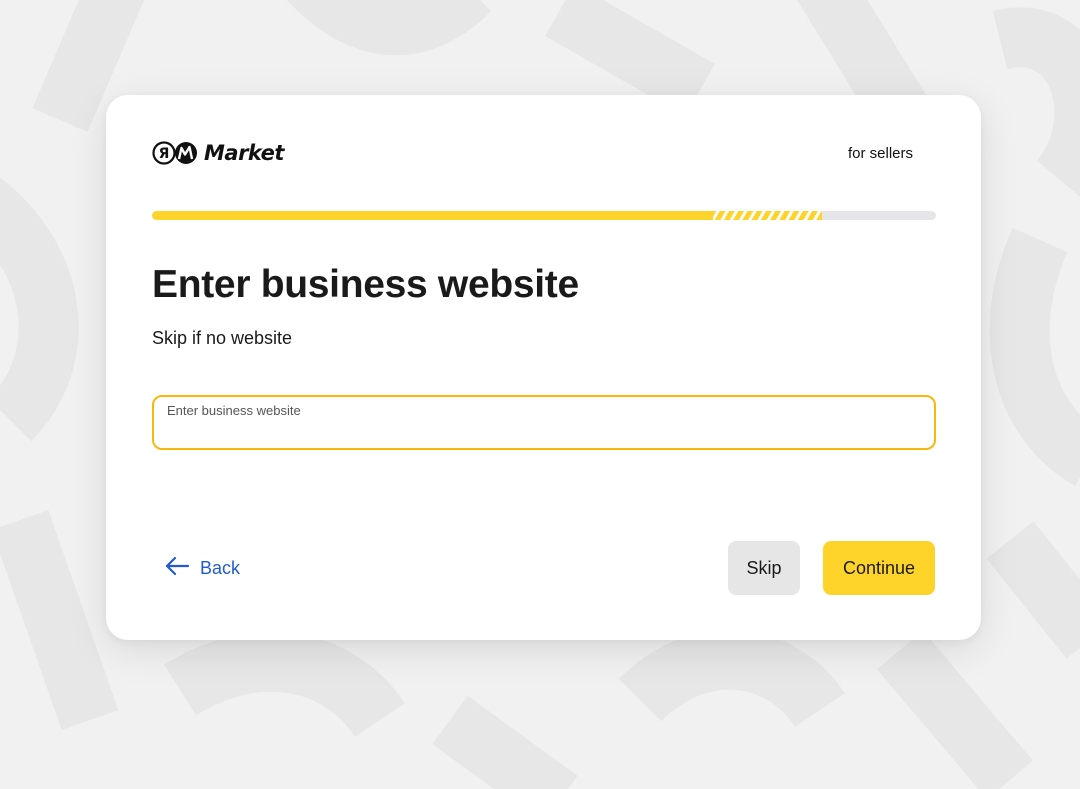  I want to click on website-input, so click(544, 432).